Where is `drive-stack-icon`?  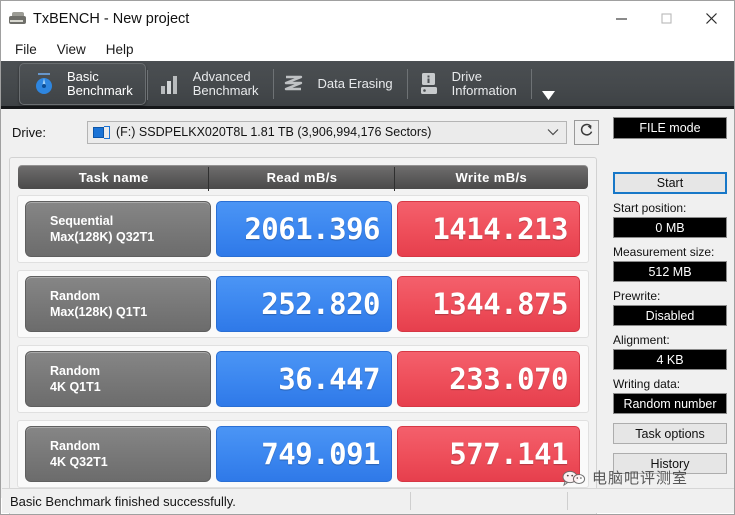 drive-stack-icon is located at coordinates (17, 19).